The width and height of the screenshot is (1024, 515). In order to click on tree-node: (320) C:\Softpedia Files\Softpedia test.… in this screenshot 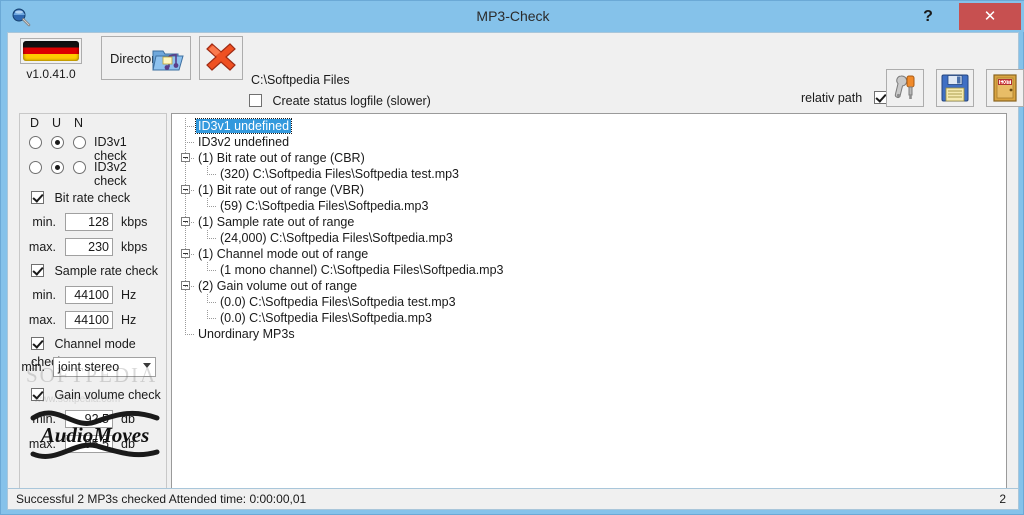, I will do `click(589, 174)`.